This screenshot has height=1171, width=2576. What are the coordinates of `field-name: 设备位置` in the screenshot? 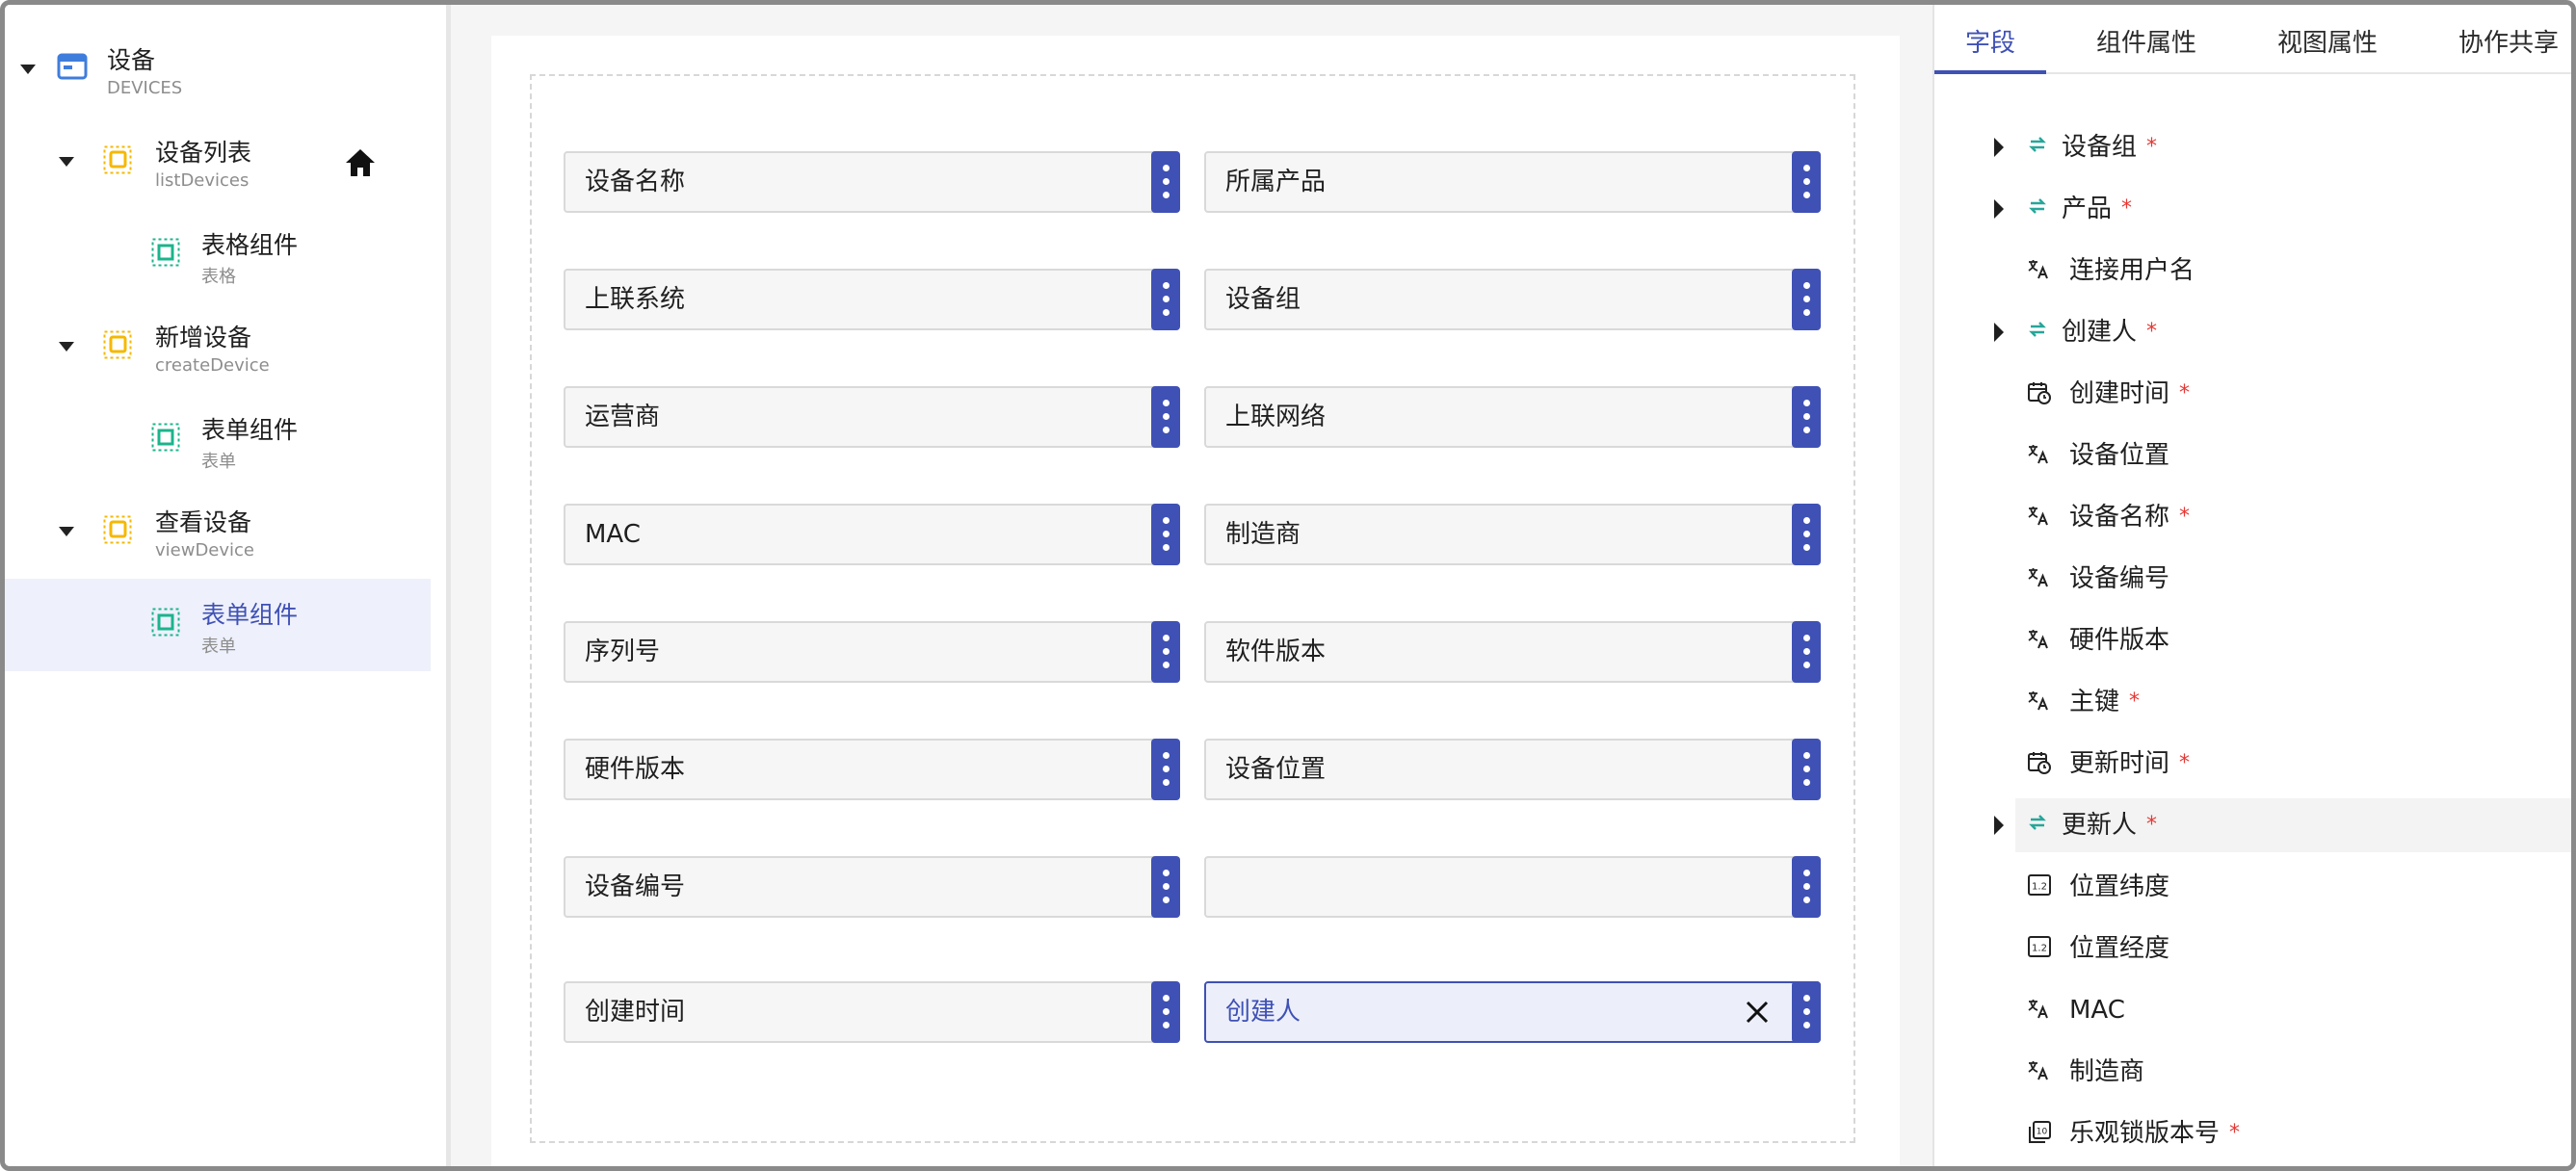 It's located at (2119, 455).